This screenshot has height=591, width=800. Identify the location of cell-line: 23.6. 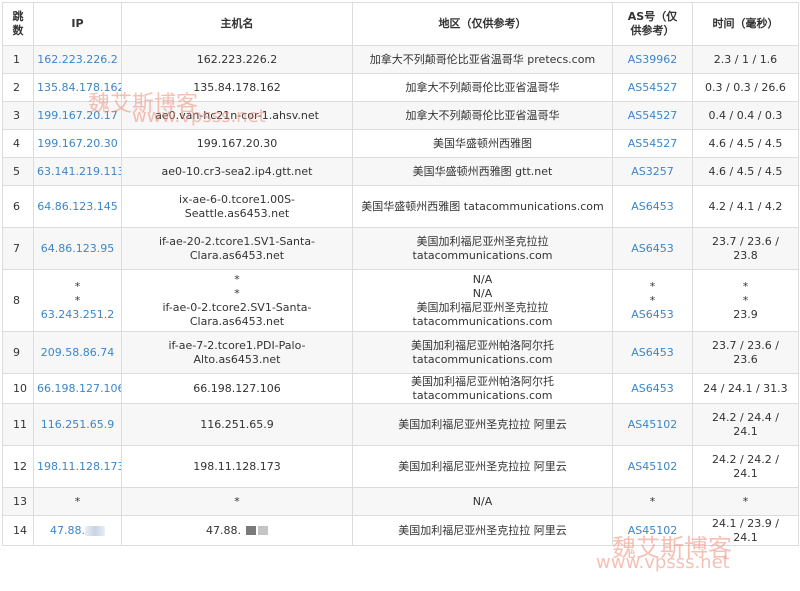
(745, 359).